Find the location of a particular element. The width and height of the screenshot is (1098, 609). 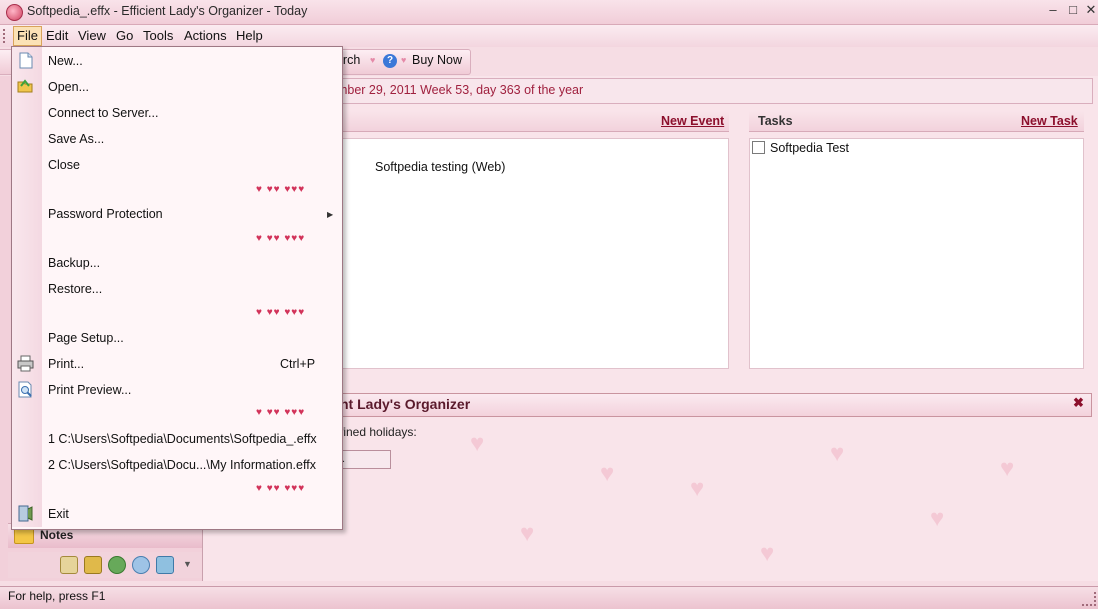

menu-help: Help is located at coordinates (249, 36).